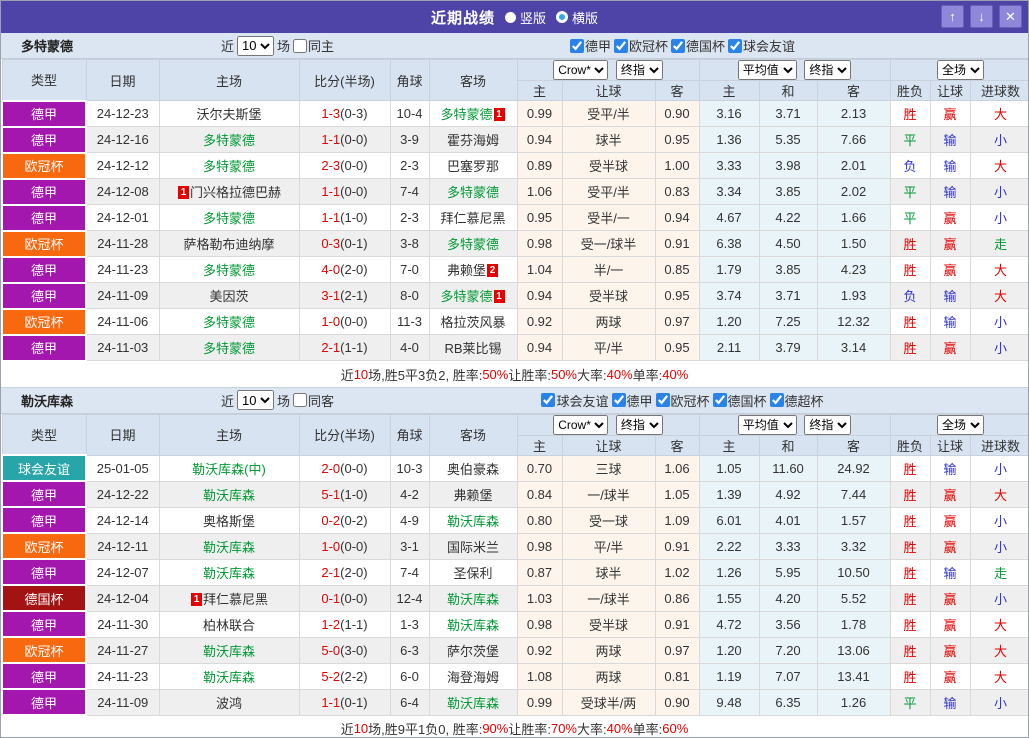  I want to click on average-header-cell: 平均值 终指, so click(794, 424).